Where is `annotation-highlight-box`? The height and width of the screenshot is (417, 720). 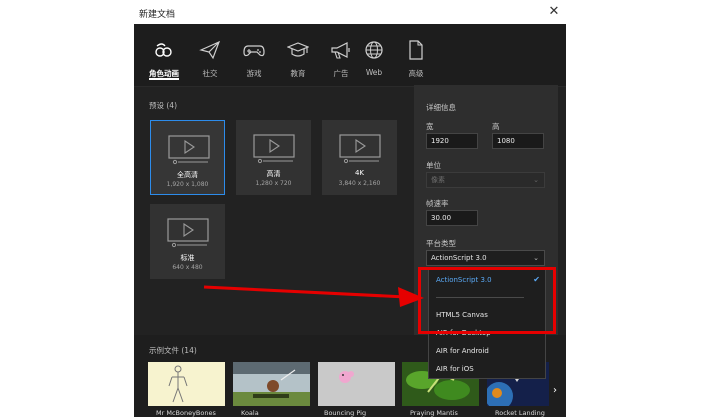 annotation-highlight-box is located at coordinates (487, 300).